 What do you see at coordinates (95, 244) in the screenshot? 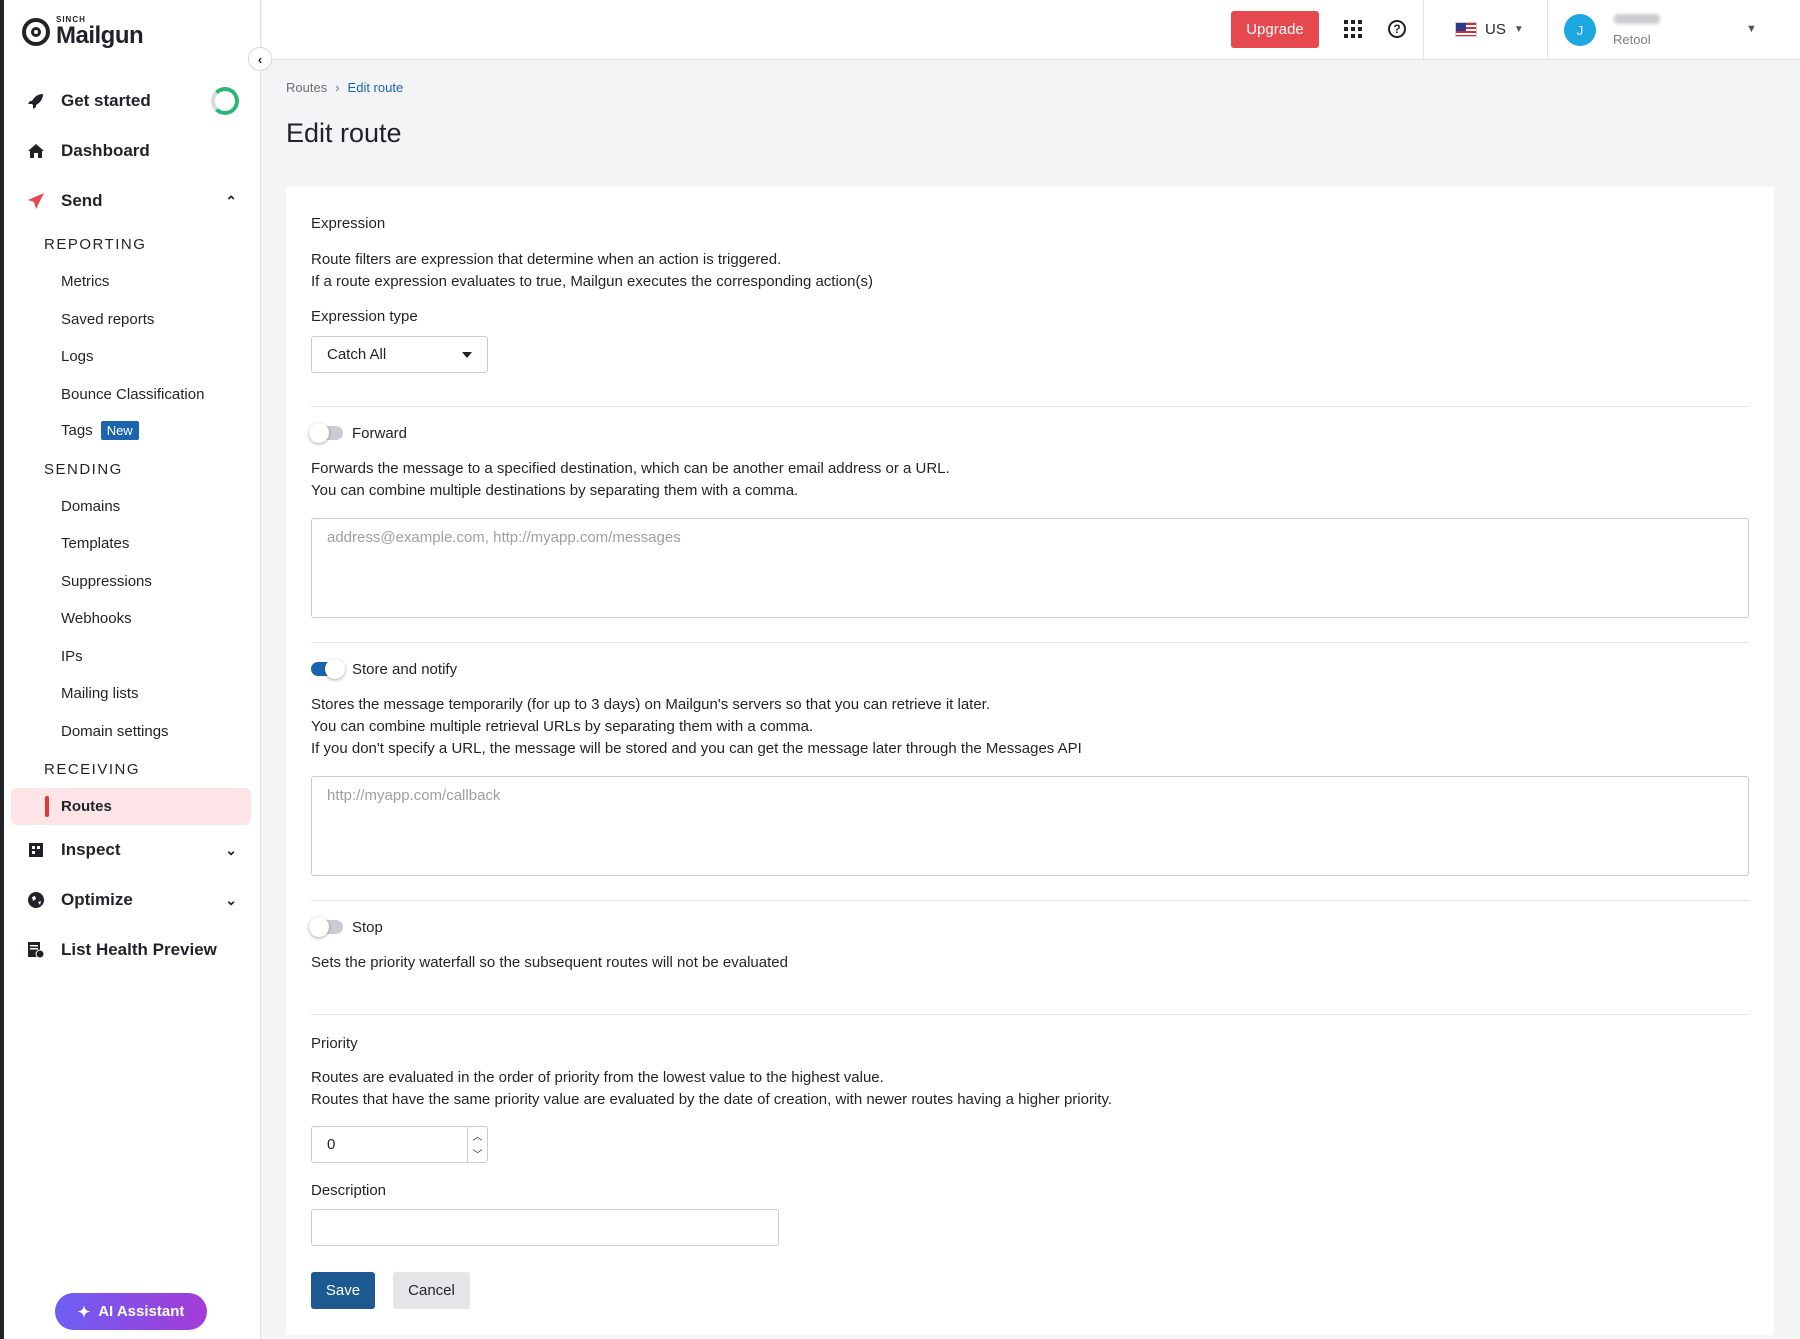
I see `section-header-reporting: REPORTING` at bounding box center [95, 244].